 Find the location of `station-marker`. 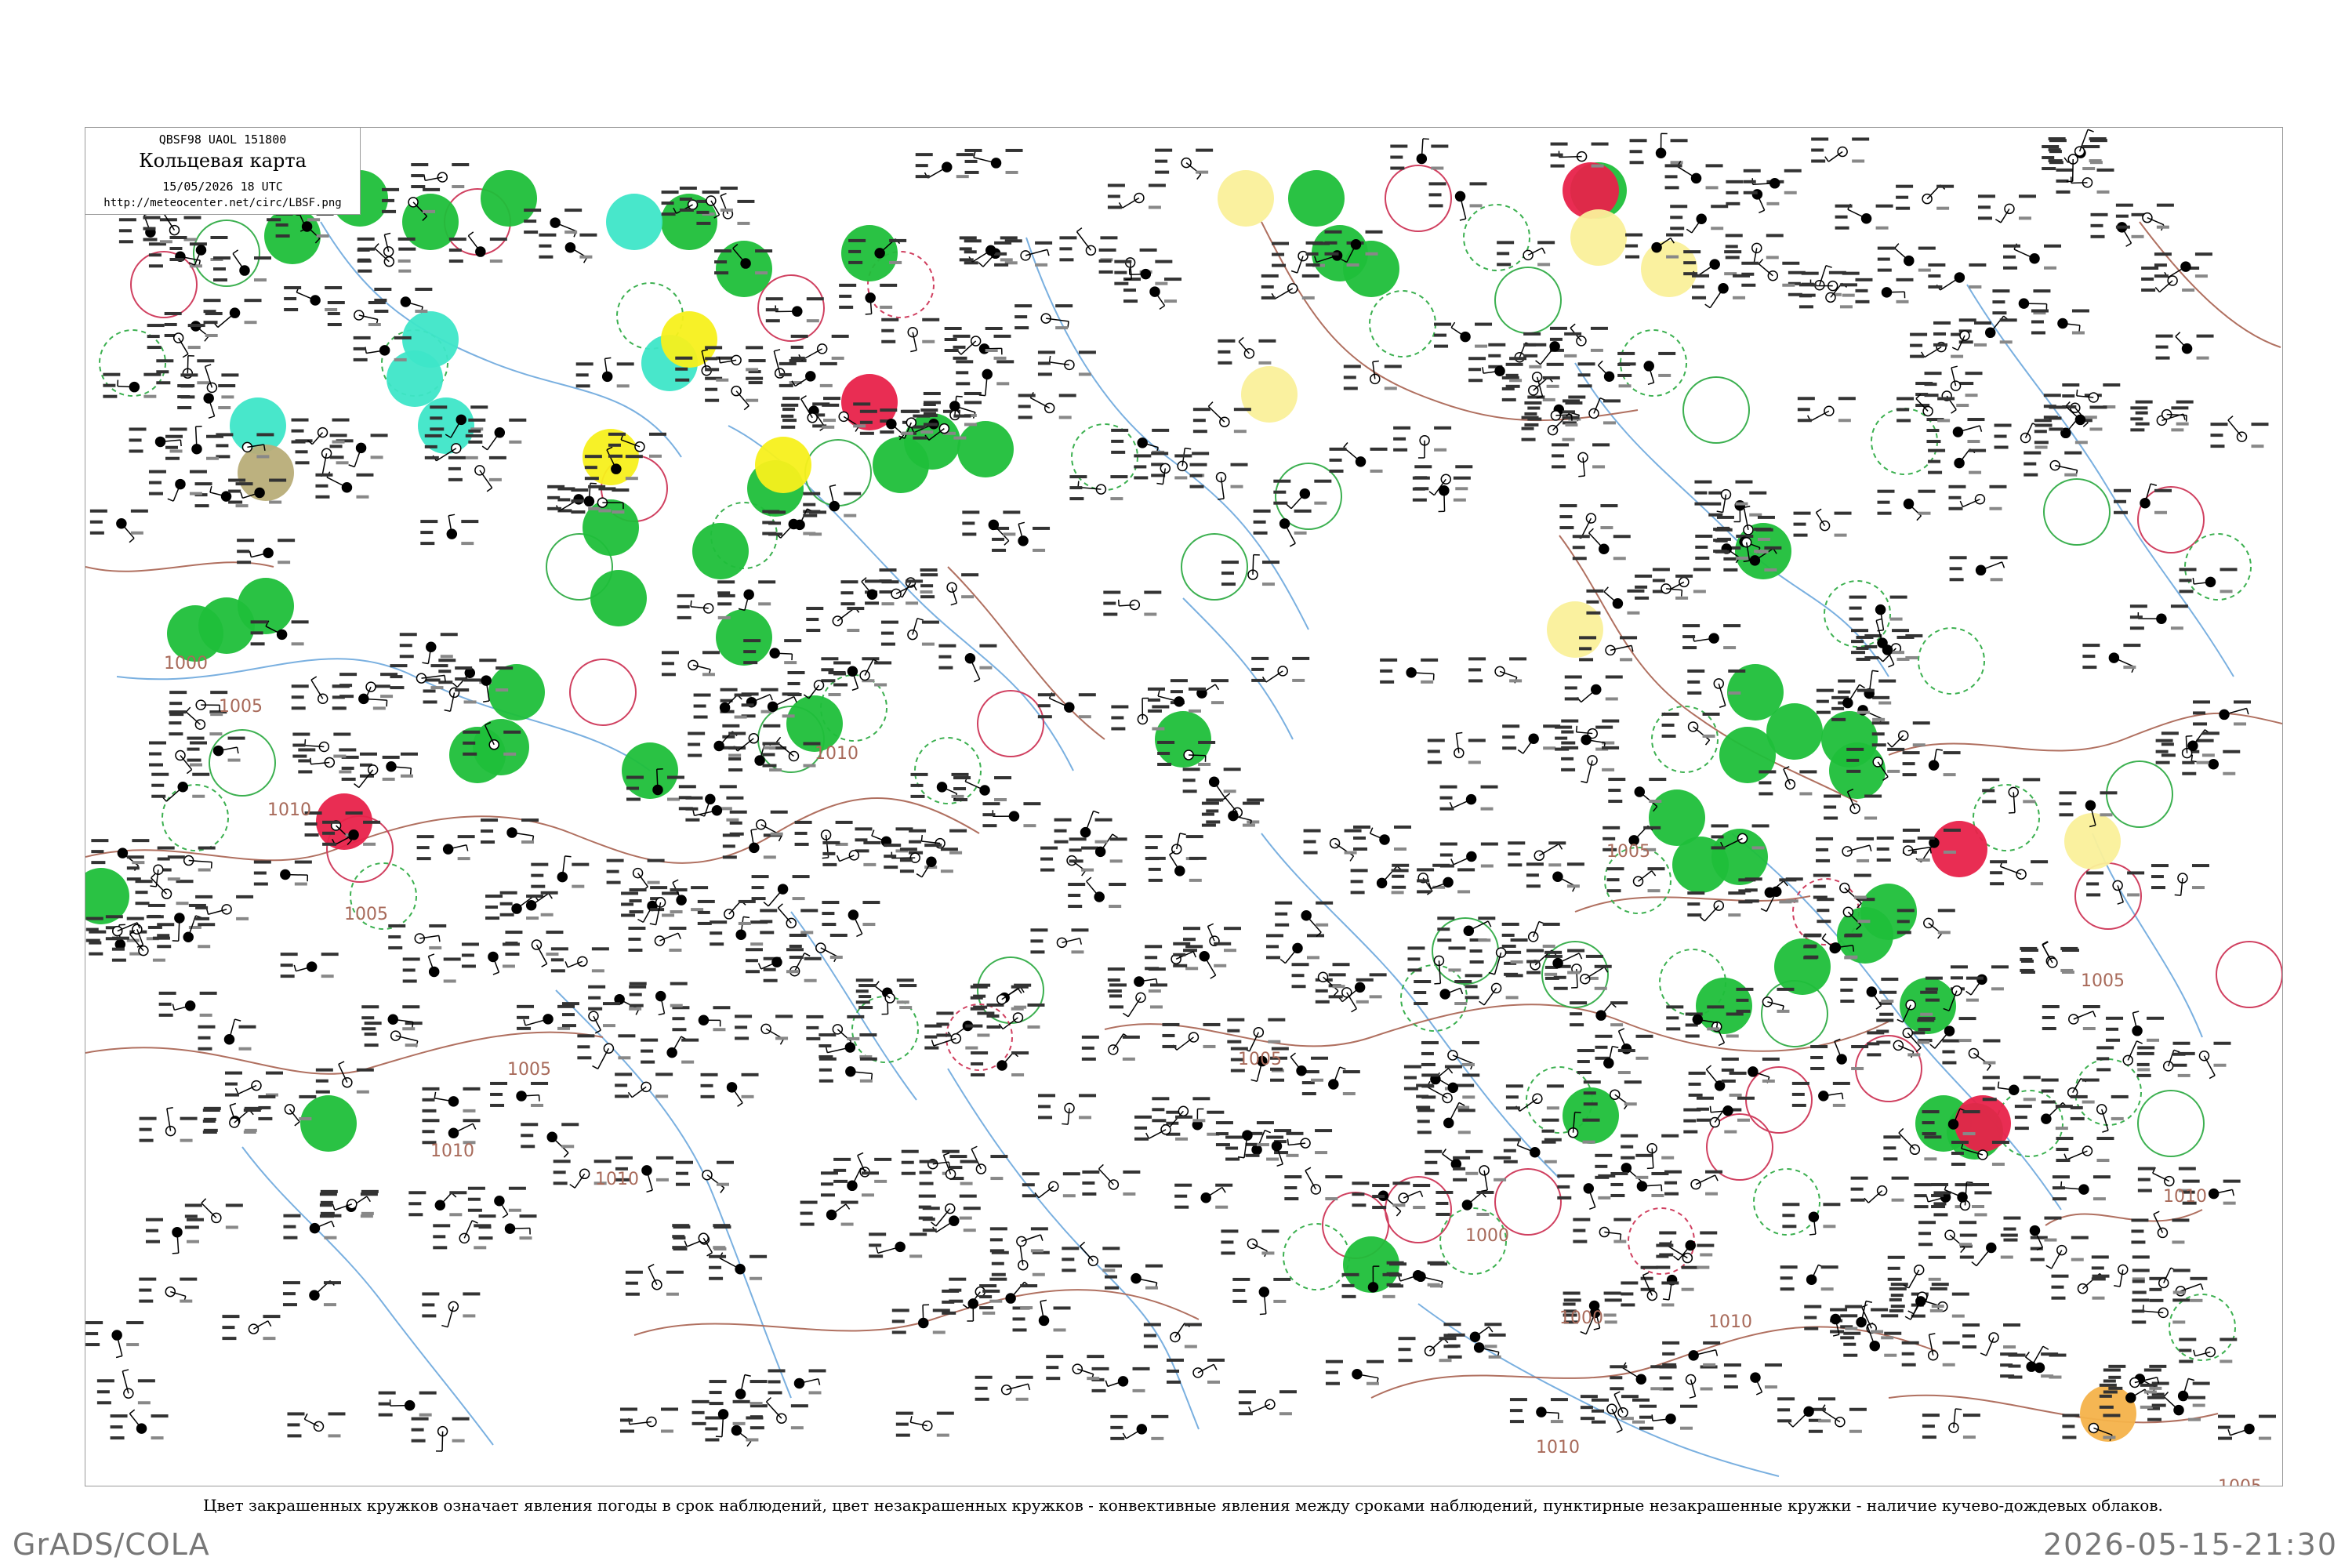

station-marker is located at coordinates (1854, 809).